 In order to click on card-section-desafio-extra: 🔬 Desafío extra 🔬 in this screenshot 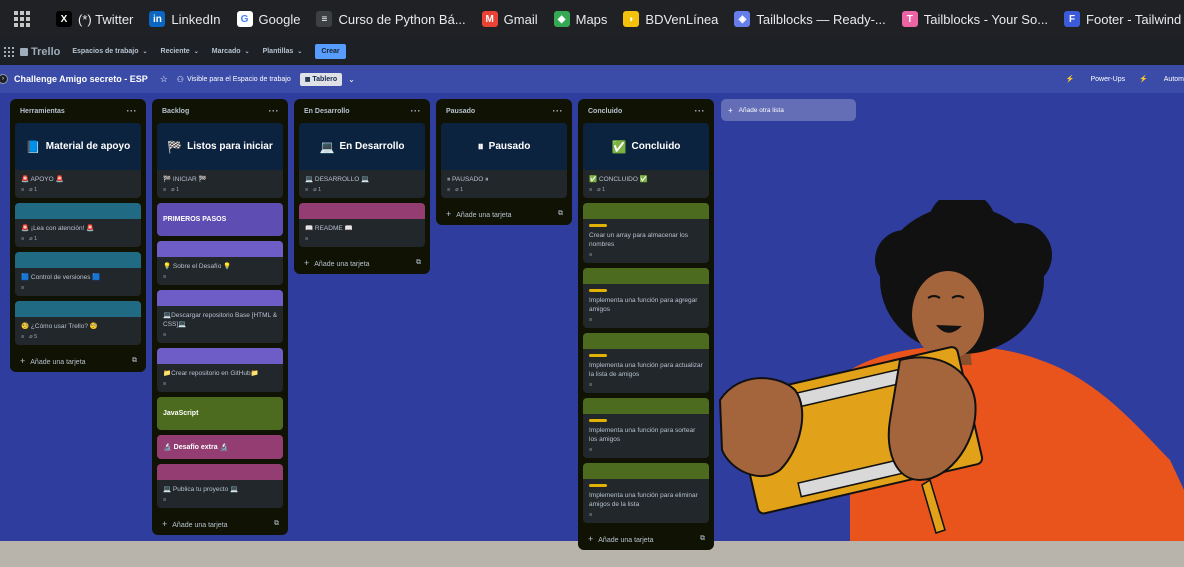, I will do `click(220, 447)`.